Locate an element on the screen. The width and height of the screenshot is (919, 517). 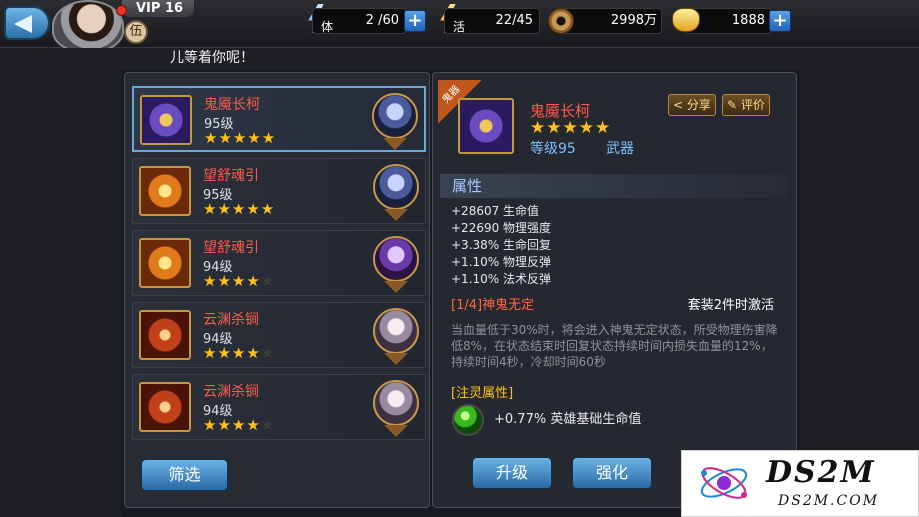
add-stamina-button: + is located at coordinates (415, 21).